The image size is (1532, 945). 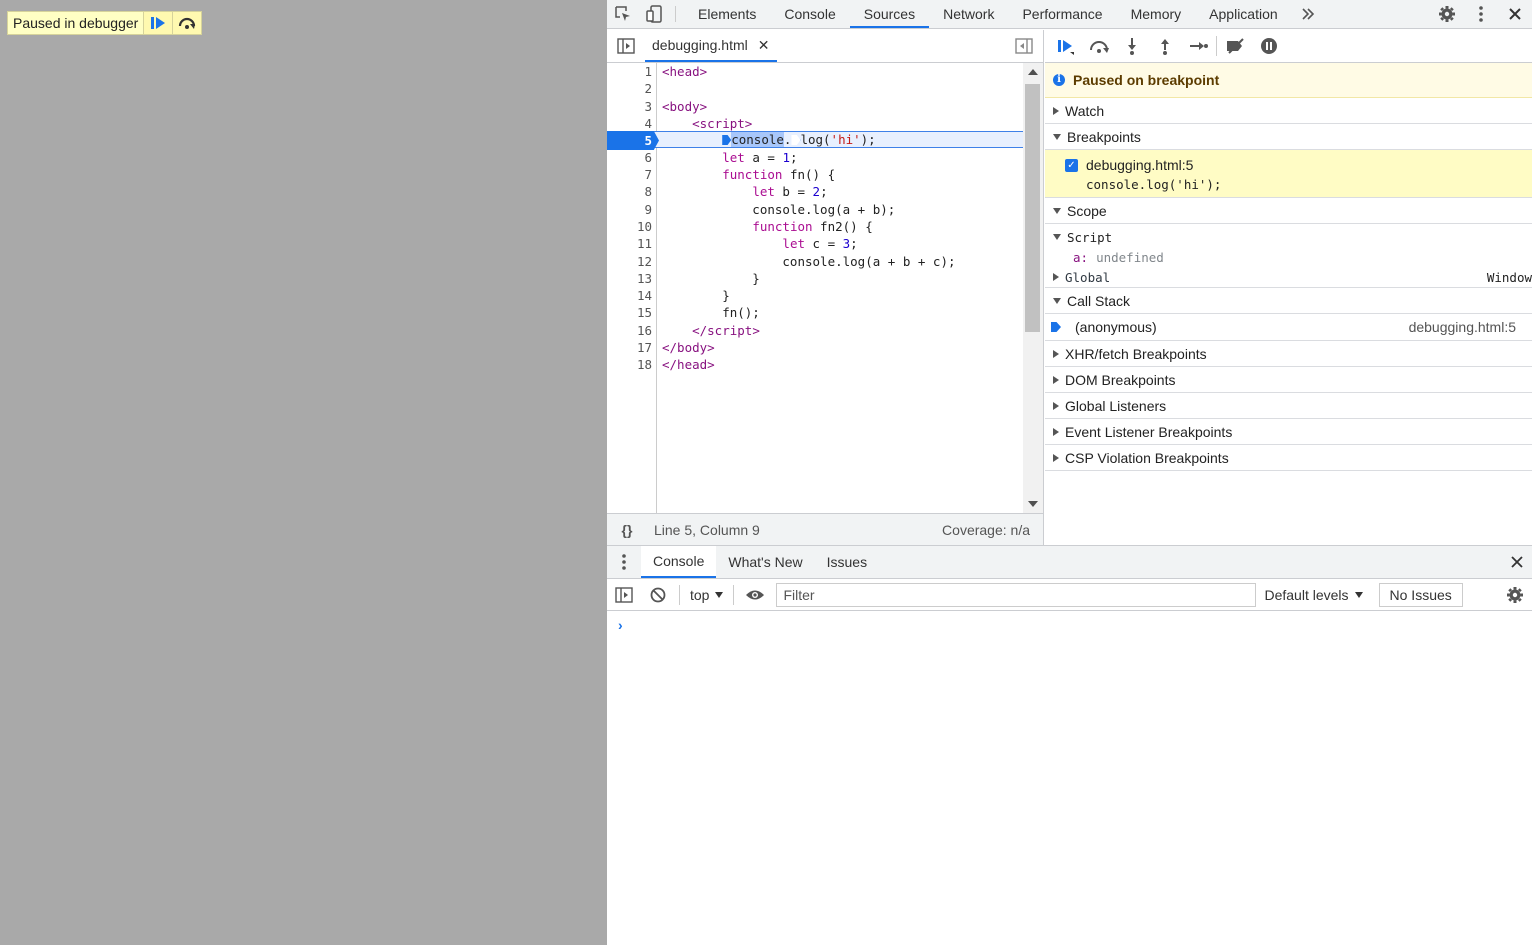 I want to click on line-number: 9, so click(x=629, y=209).